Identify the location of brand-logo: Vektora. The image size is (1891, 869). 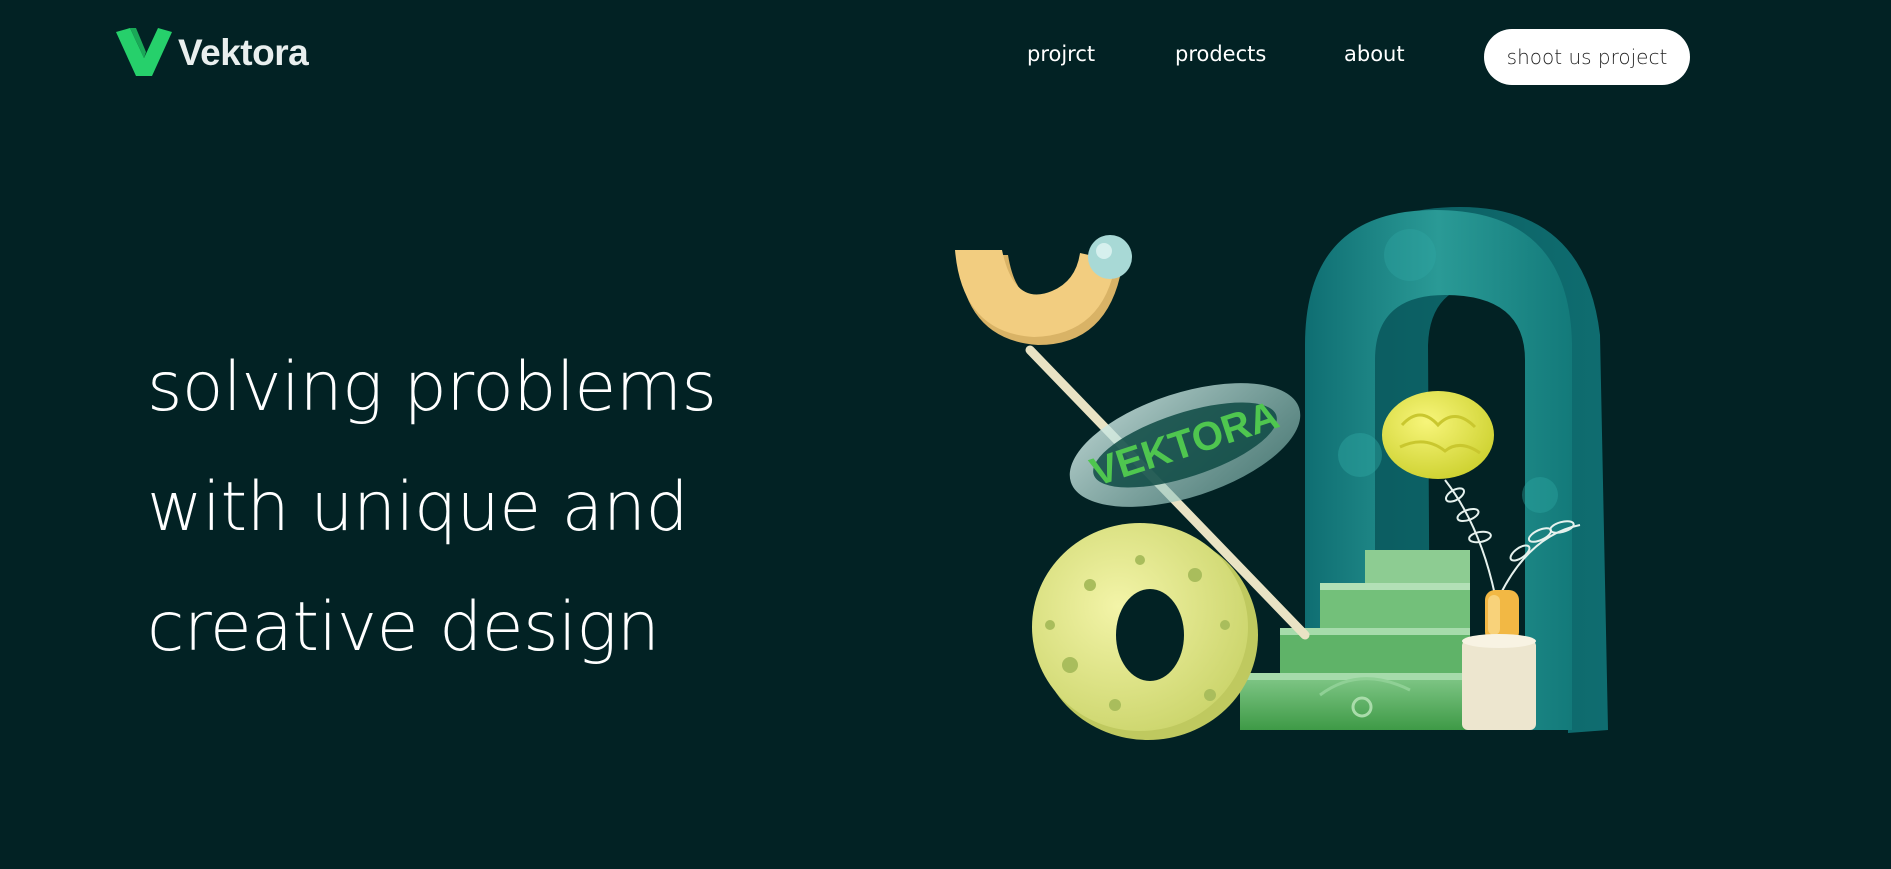
(212, 53).